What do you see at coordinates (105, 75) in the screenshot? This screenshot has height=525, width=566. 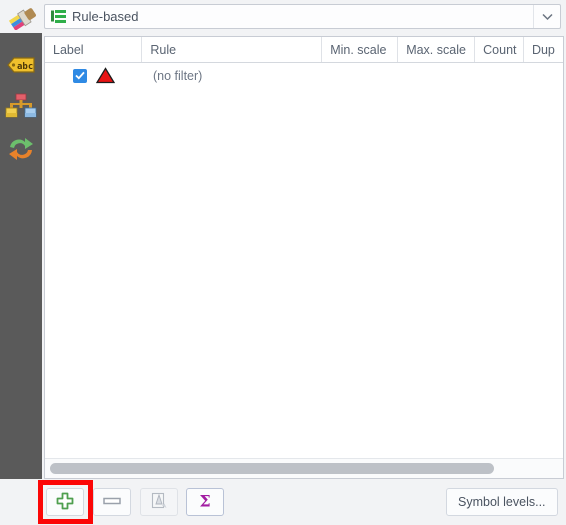 I see `red-triangle-marker` at bounding box center [105, 75].